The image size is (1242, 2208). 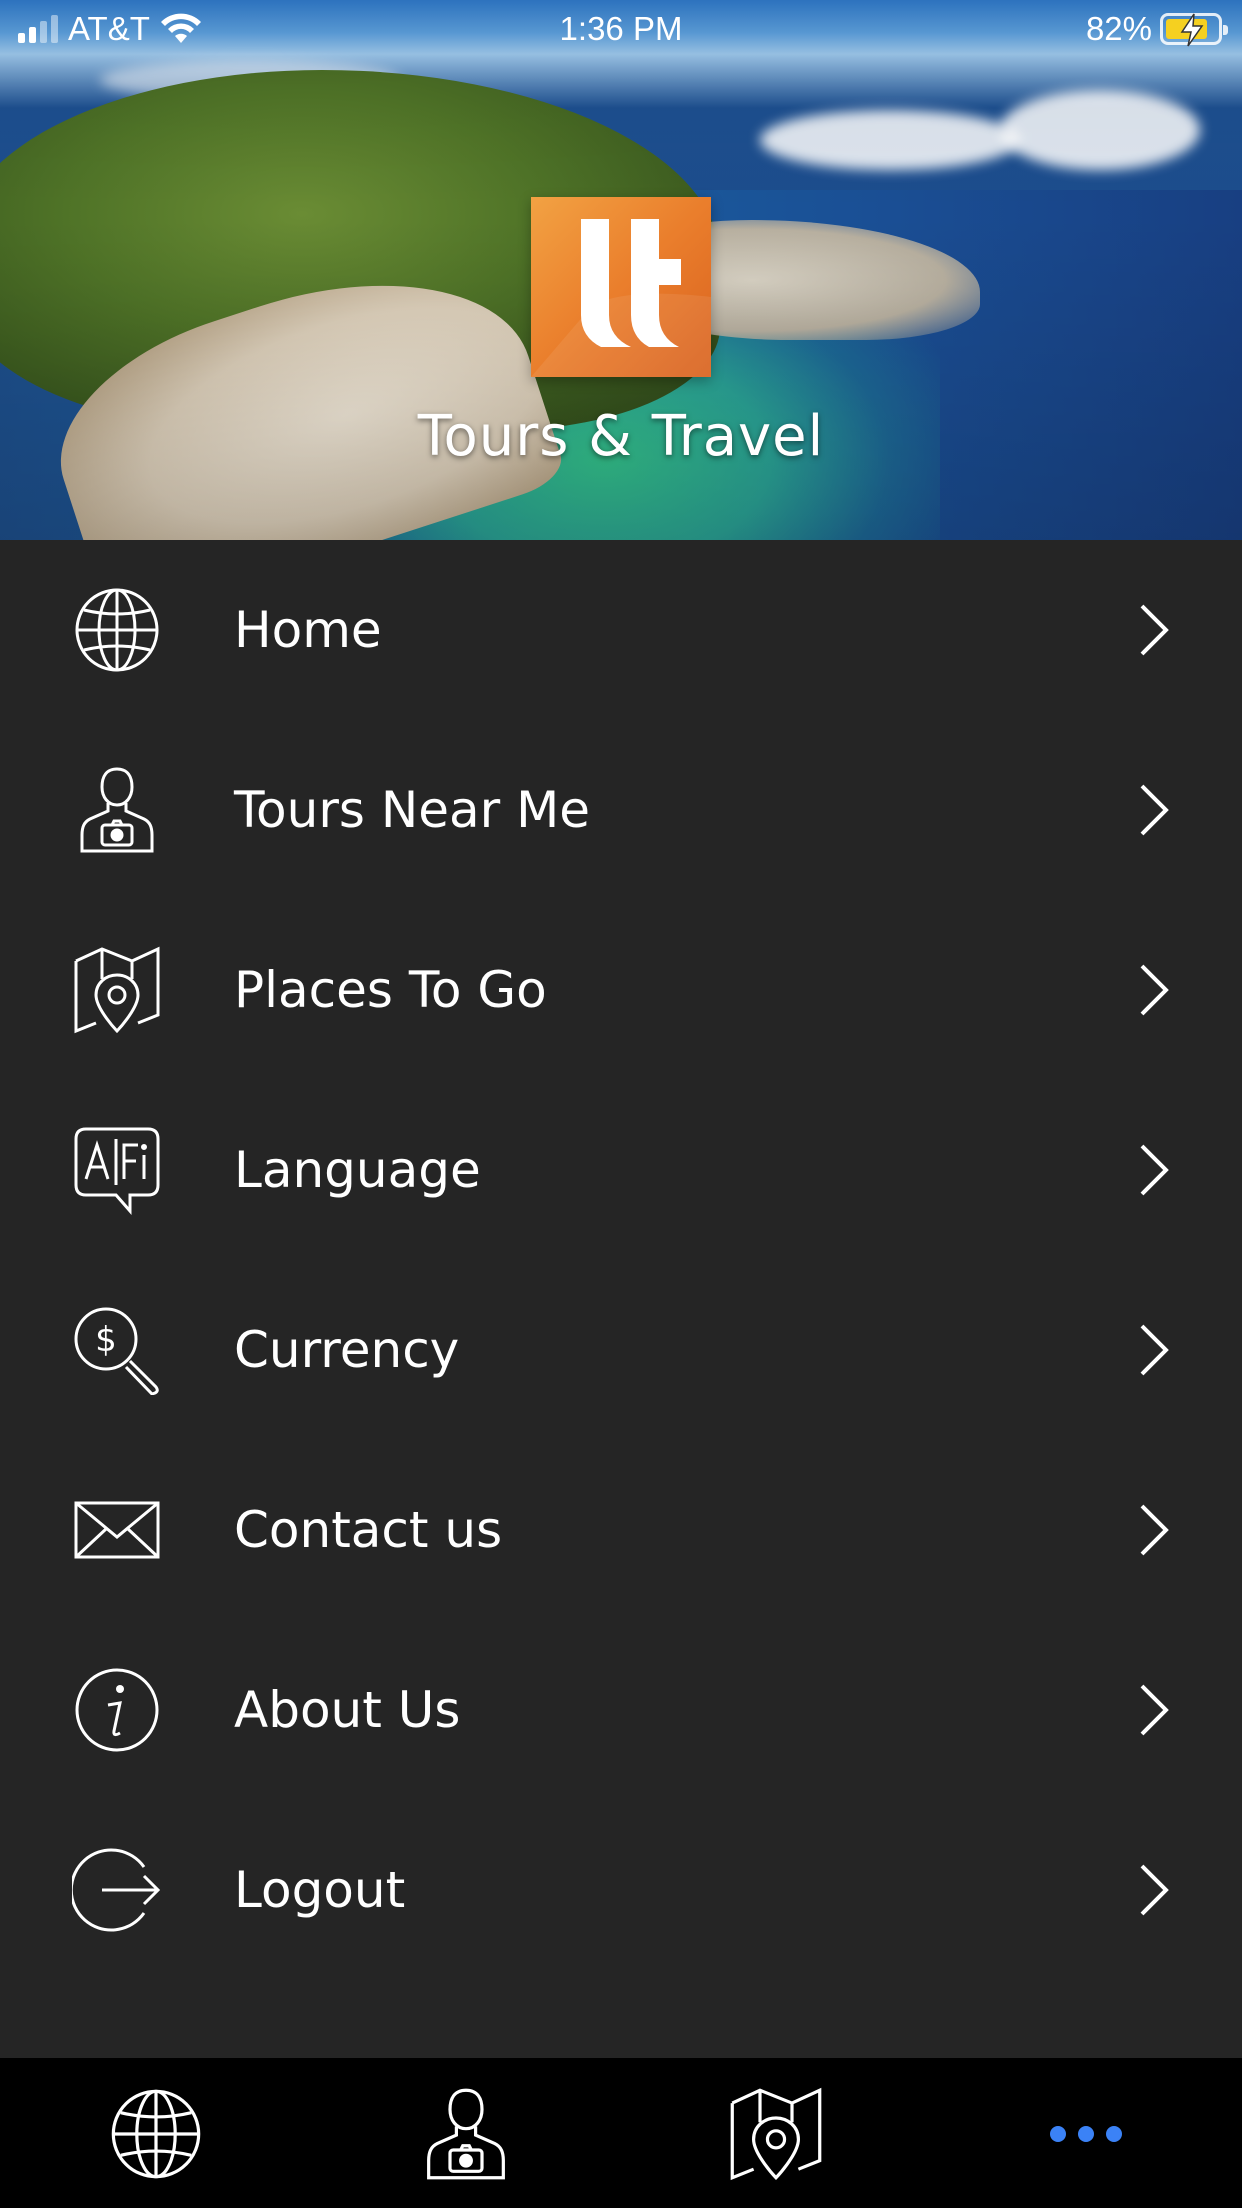 I want to click on bottom-tab-bar, so click(x=621, y=2133).